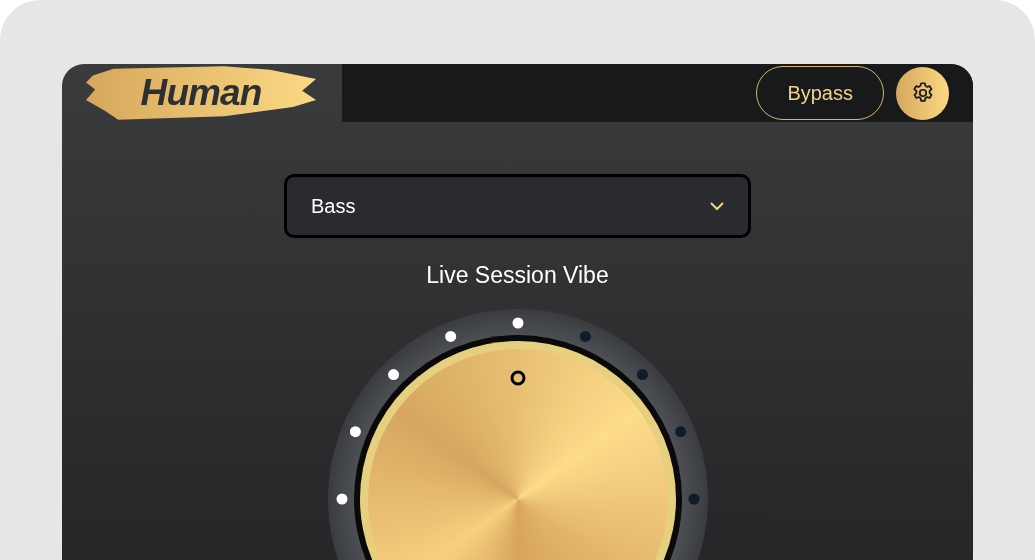  What do you see at coordinates (922, 93) in the screenshot?
I see `settings-button` at bounding box center [922, 93].